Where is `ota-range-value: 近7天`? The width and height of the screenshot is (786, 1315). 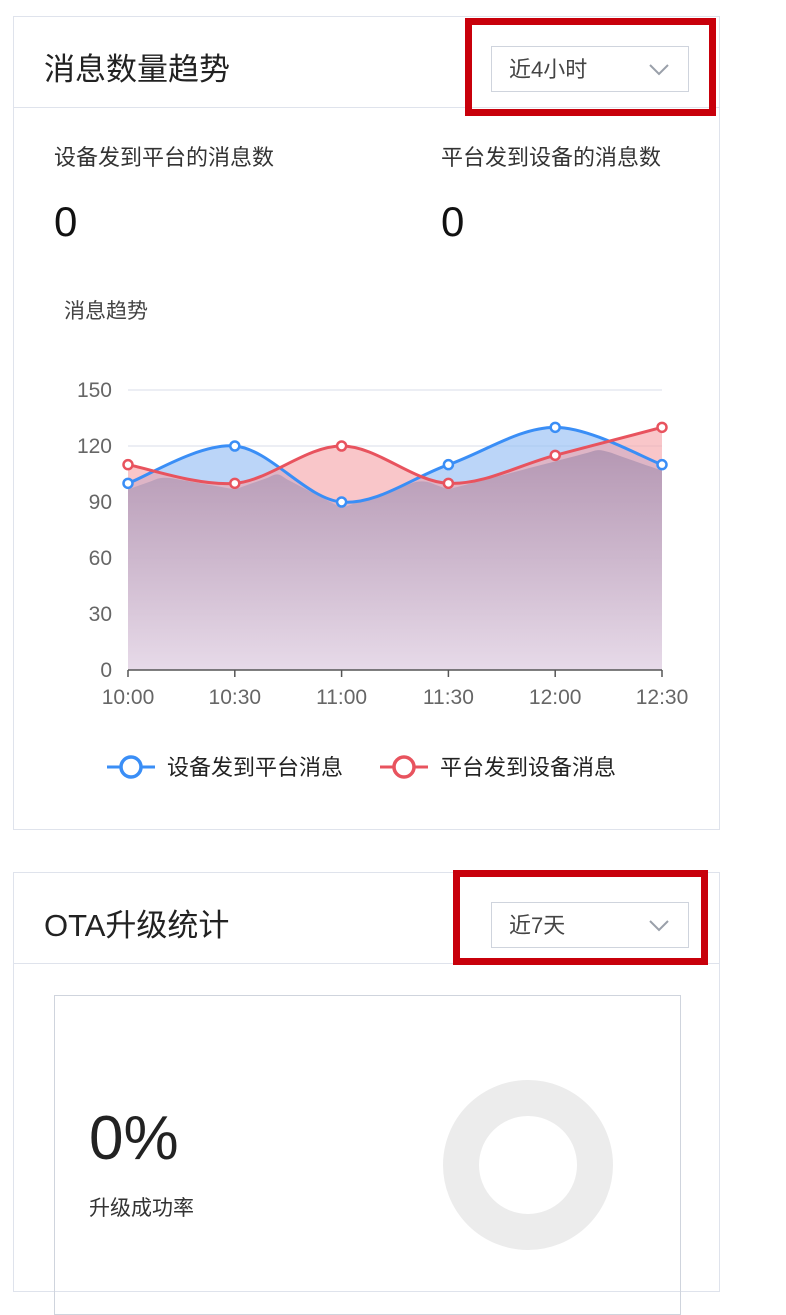
ota-range-value: 近7天 is located at coordinates (537, 925).